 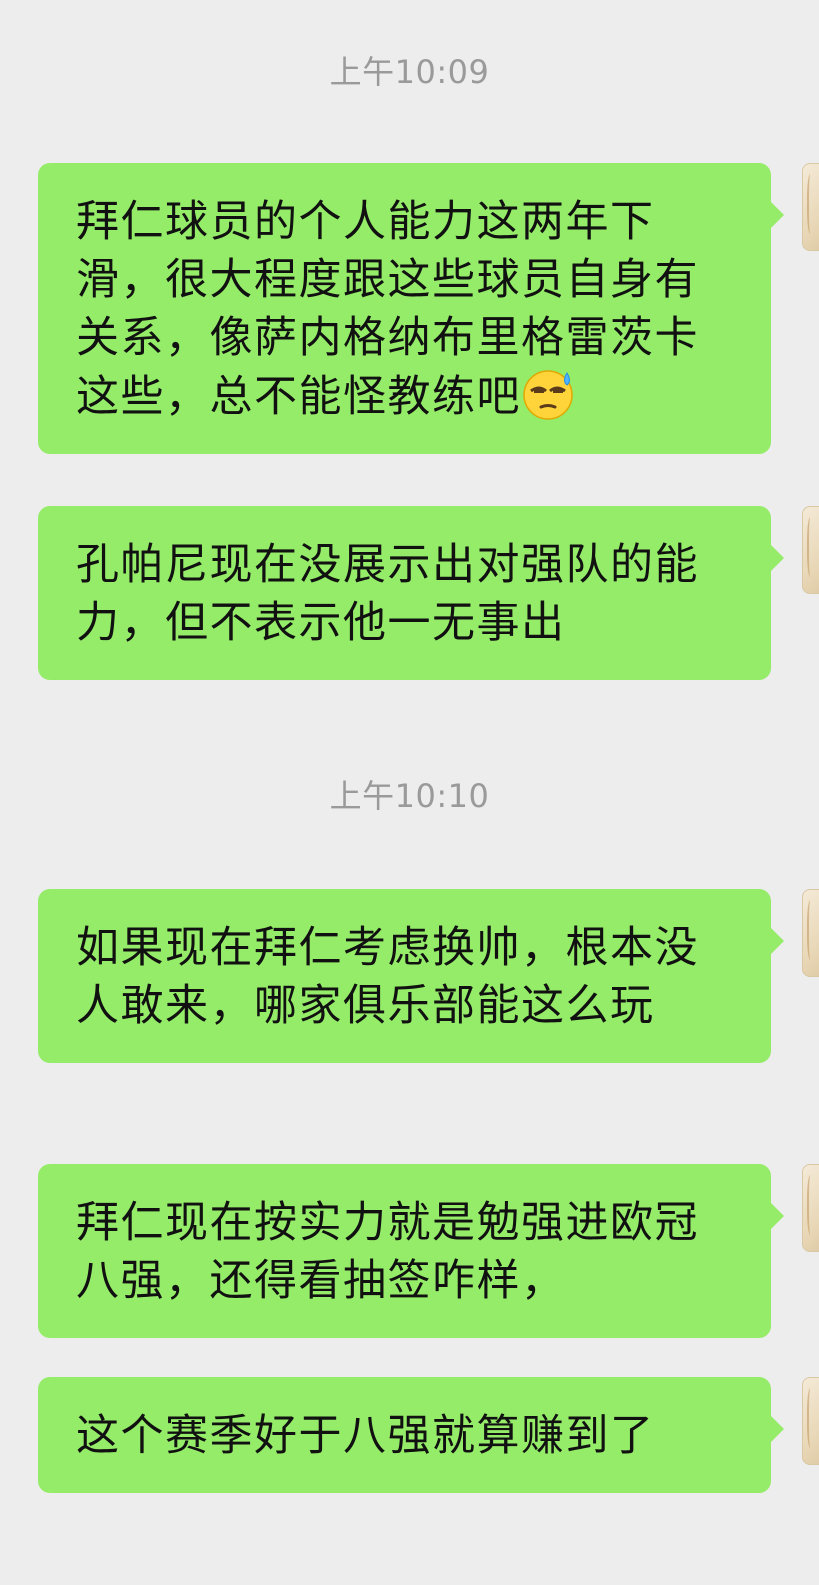 I want to click on message-bubble: 如果现在拜仁考虑换帅，根本没人敢来，哪家俱乐部能这么玩, so click(x=411, y=976).